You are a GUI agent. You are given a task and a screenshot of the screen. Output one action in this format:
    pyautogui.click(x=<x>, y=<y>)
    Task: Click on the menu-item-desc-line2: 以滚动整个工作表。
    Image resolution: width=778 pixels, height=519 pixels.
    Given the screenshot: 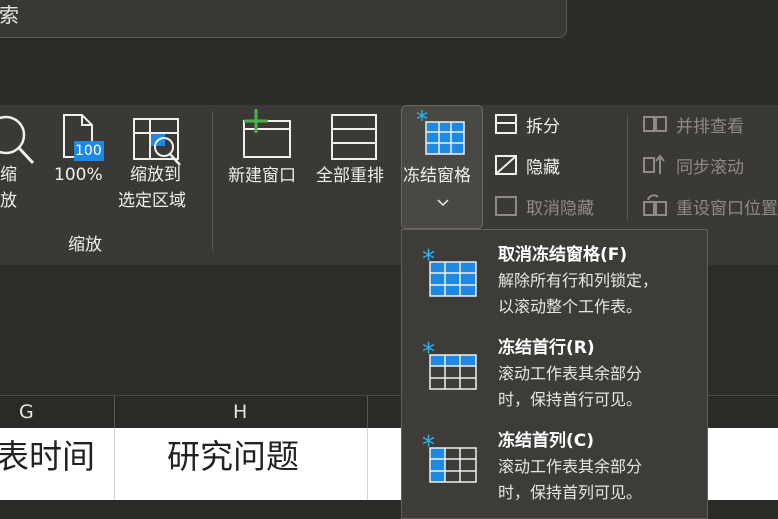 What is the action you would take?
    pyautogui.click(x=570, y=306)
    